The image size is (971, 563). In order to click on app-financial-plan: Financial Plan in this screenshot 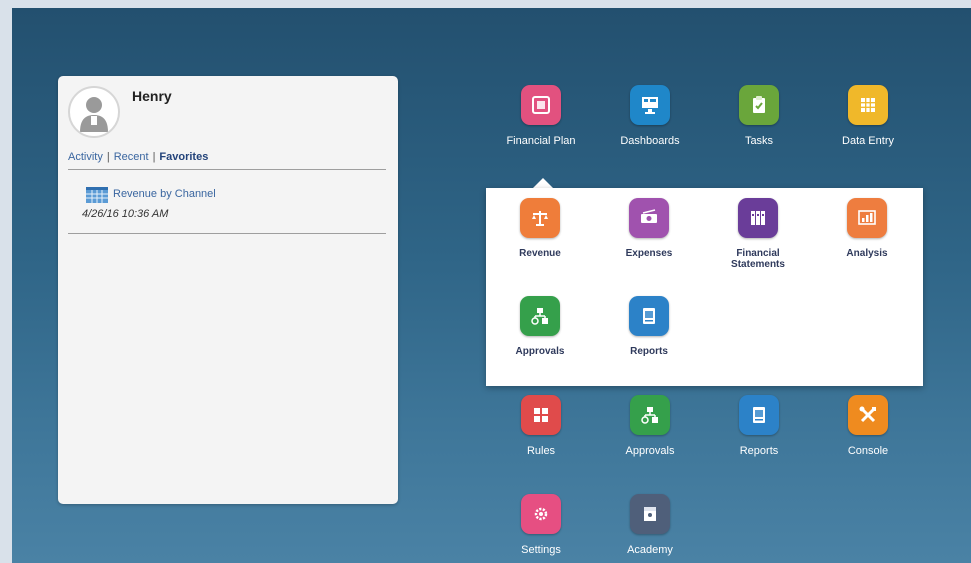, I will do `click(541, 116)`.